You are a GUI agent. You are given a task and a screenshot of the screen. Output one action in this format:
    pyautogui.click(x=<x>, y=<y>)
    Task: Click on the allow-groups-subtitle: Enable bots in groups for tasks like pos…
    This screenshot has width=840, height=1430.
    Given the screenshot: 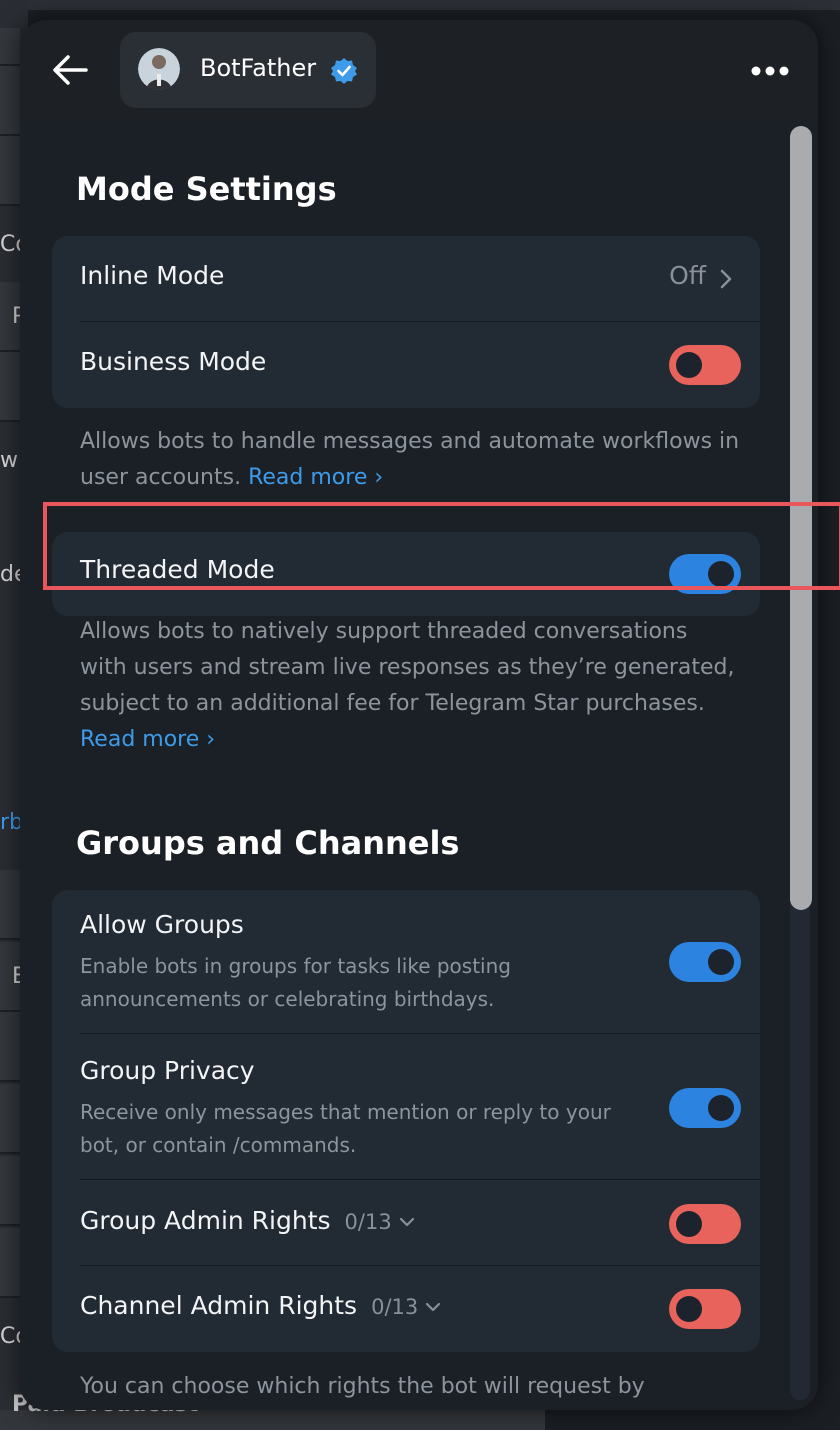 What is the action you would take?
    pyautogui.click(x=295, y=982)
    